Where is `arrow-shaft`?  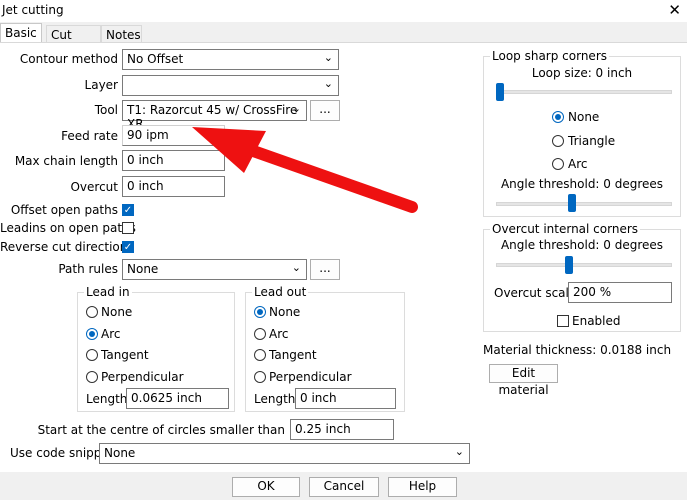
arrow-shaft is located at coordinates (327, 177).